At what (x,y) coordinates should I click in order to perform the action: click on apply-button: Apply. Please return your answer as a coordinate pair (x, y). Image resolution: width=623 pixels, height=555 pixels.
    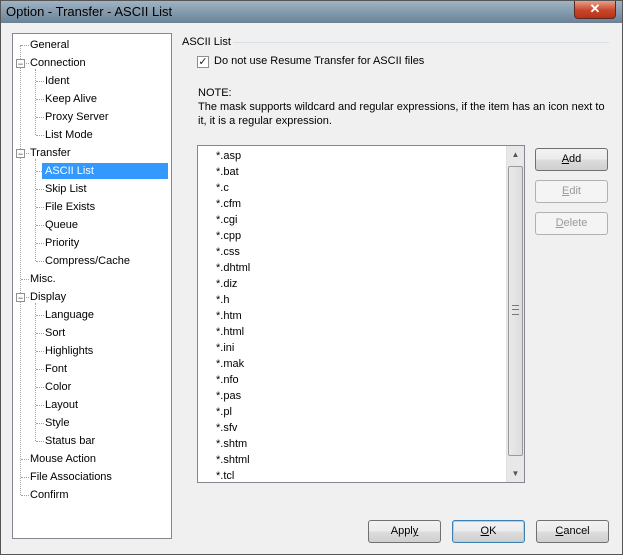
    Looking at the image, I should click on (404, 531).